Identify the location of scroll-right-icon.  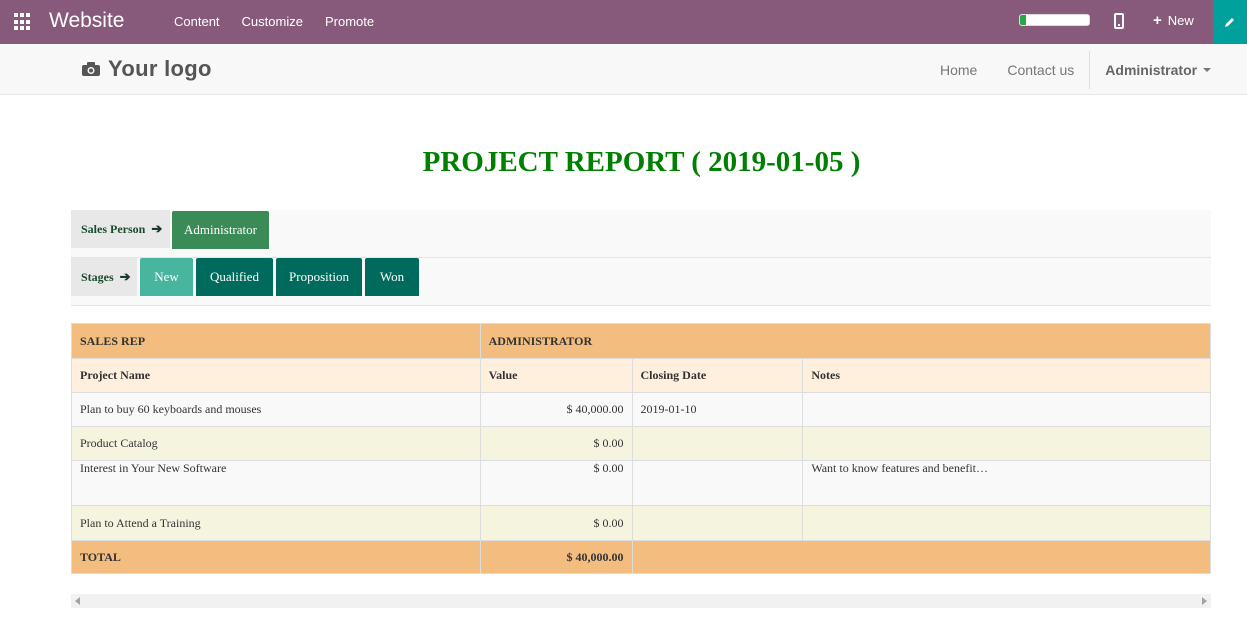
(1204, 601).